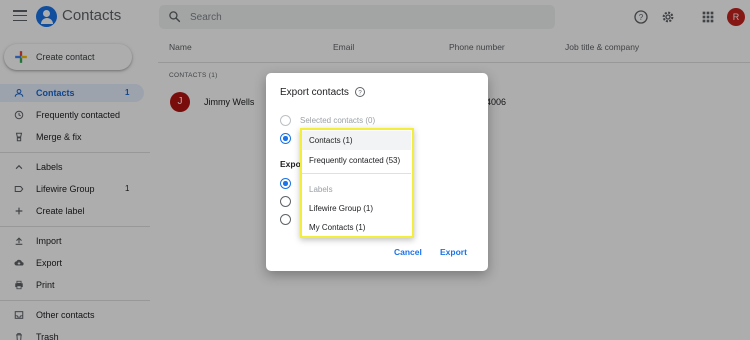 The image size is (750, 340). Describe the element at coordinates (290, 164) in the screenshot. I see `export-as-heading: Expo` at that location.